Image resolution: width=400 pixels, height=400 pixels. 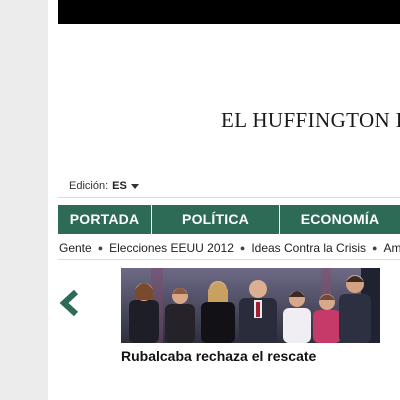 What do you see at coordinates (229, 12) in the screenshot?
I see `top-black-bar` at bounding box center [229, 12].